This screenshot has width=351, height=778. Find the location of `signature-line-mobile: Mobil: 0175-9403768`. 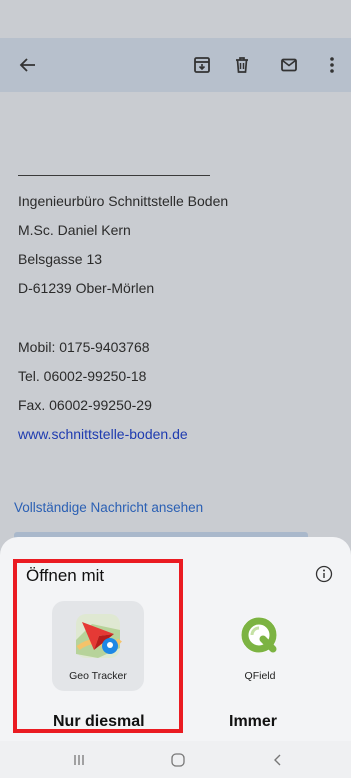

signature-line-mobile: Mobil: 0175-9403768 is located at coordinates (84, 347).